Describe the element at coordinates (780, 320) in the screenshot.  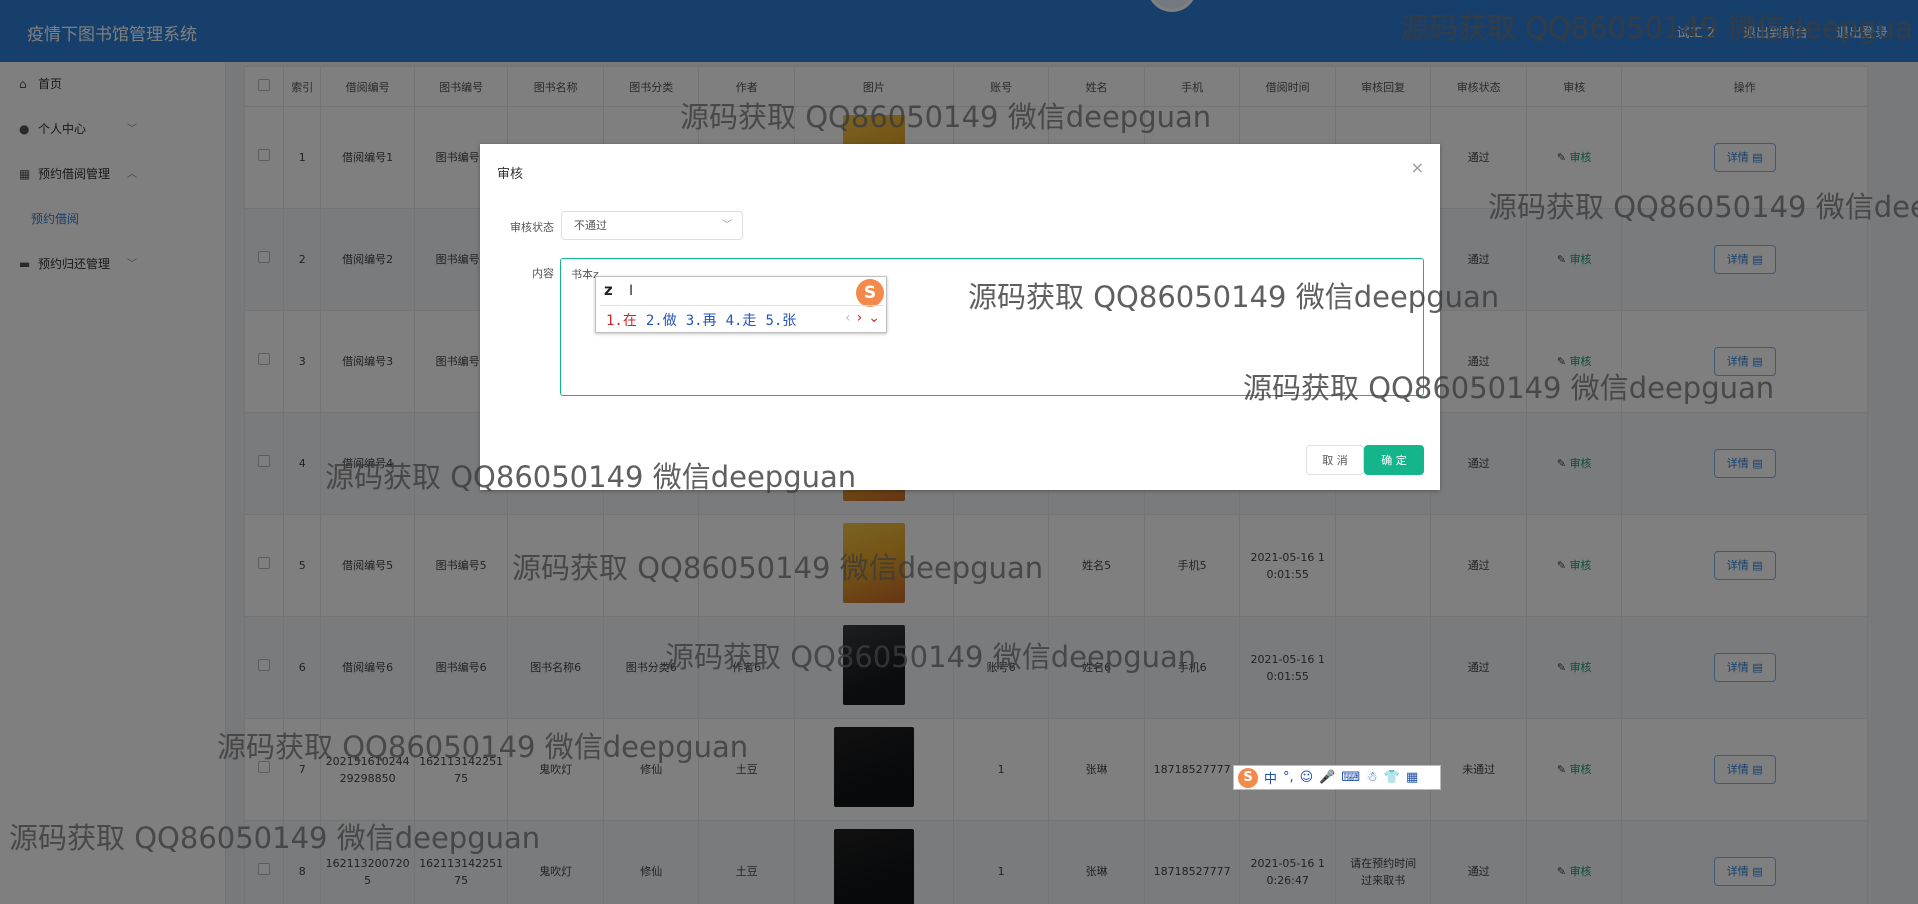
I see `ime-candidate: 5.张` at that location.